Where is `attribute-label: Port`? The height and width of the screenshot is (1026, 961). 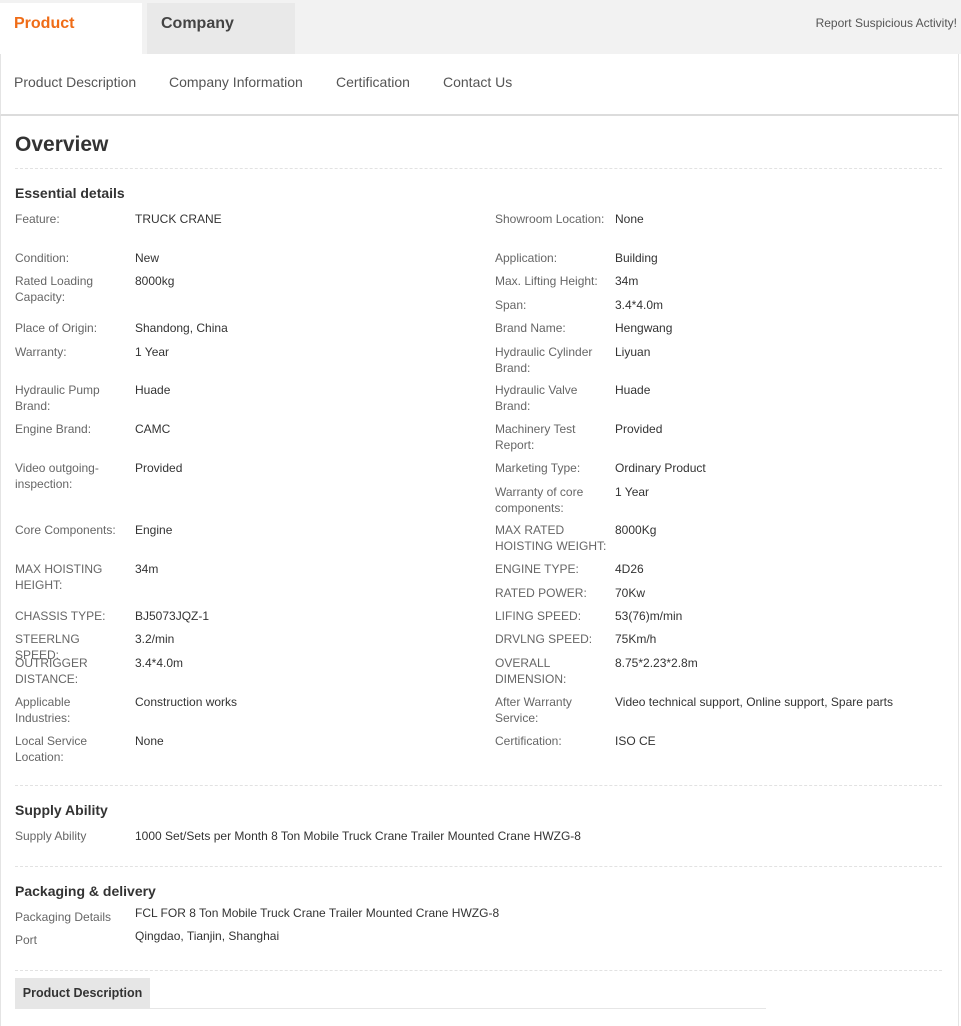 attribute-label: Port is located at coordinates (26, 940).